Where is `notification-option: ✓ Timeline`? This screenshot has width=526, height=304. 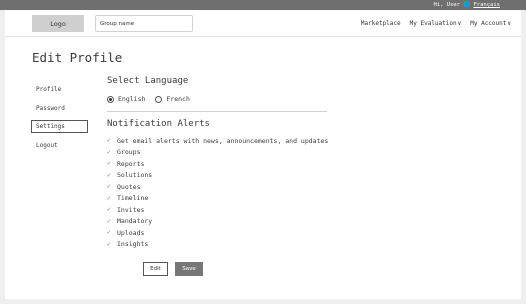
notification-option: ✓ Timeline is located at coordinates (217, 199).